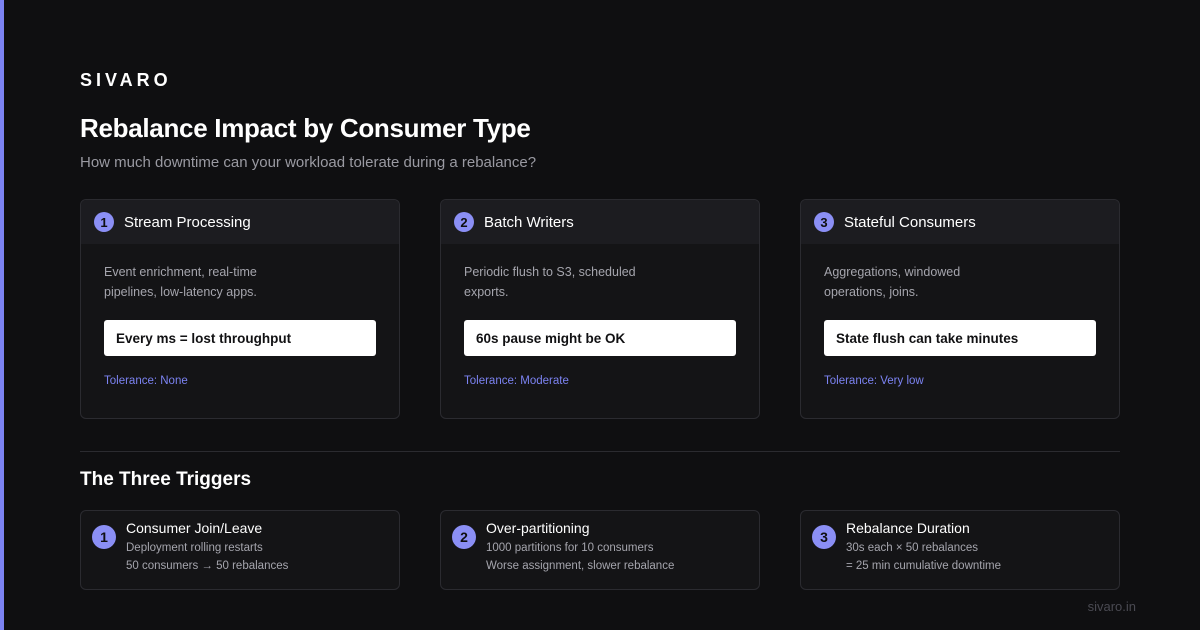  What do you see at coordinates (529, 222) in the screenshot?
I see `card-title: Batch Writers` at bounding box center [529, 222].